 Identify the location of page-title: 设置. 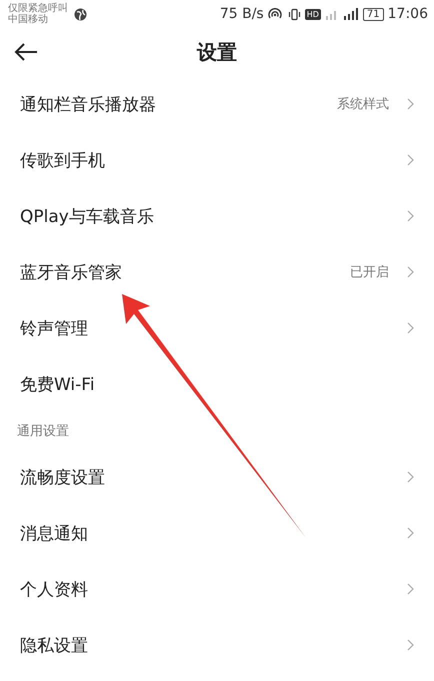
(217, 52).